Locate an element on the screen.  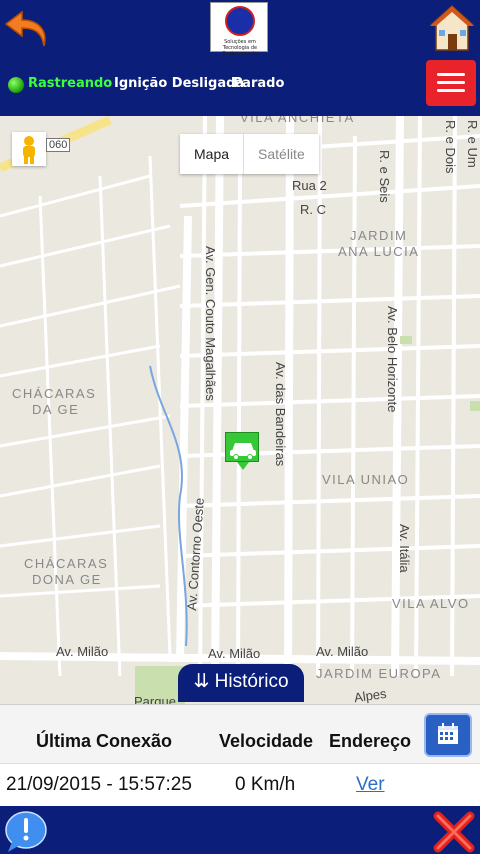
hamburger-menu-icon is located at coordinates (451, 83).